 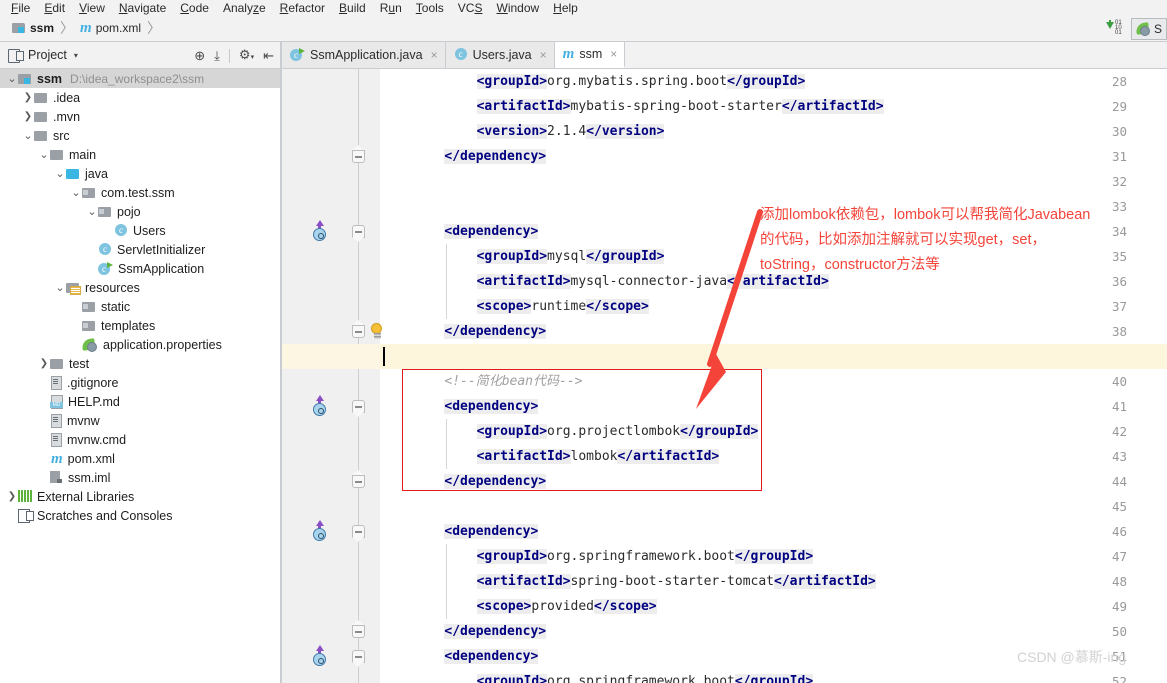 I want to click on tree-item-com-test-ssm: ⌄ com.test.ssm, so click(x=140, y=192).